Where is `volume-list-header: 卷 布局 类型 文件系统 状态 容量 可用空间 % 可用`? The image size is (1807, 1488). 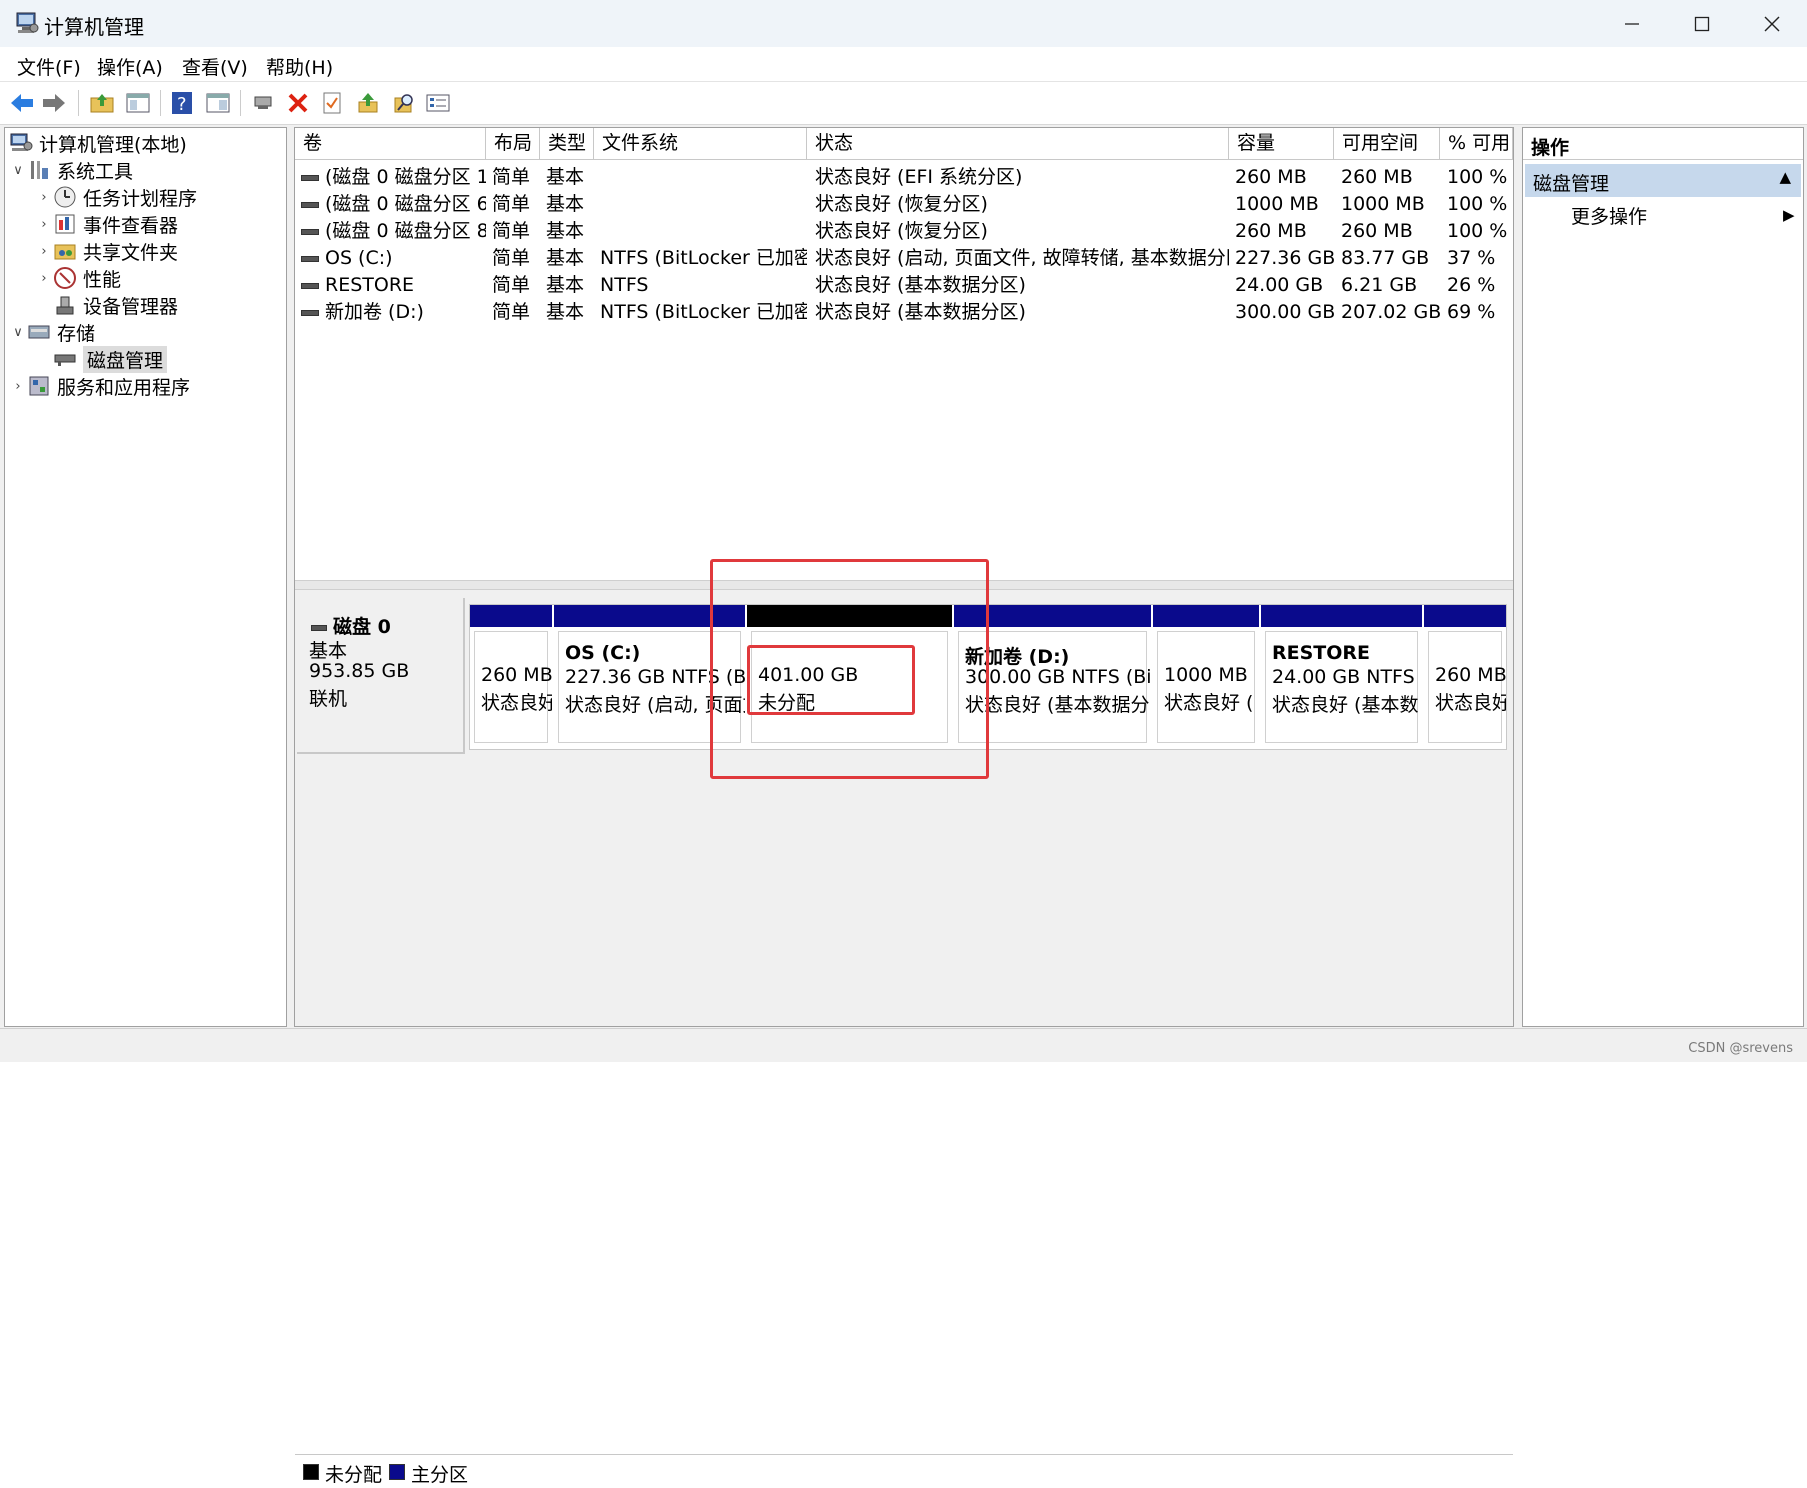
volume-list-header: 卷 布局 类型 文件系统 状态 容量 可用空间 % 可用 is located at coordinates (904, 144).